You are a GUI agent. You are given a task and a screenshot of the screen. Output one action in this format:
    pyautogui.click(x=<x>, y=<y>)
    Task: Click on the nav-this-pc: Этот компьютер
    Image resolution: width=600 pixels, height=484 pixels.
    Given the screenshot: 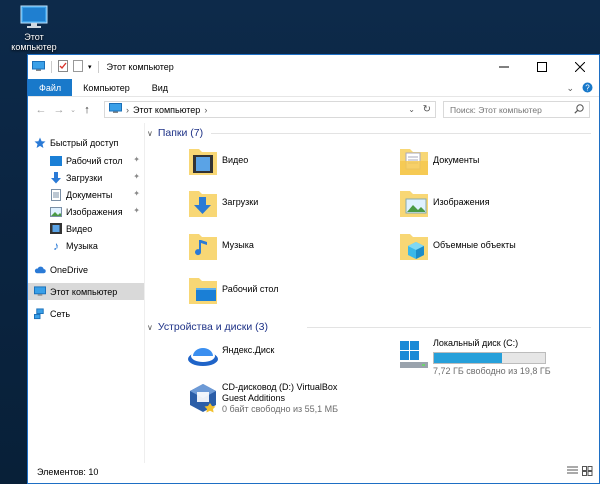 What is the action you would take?
    pyautogui.click(x=86, y=291)
    